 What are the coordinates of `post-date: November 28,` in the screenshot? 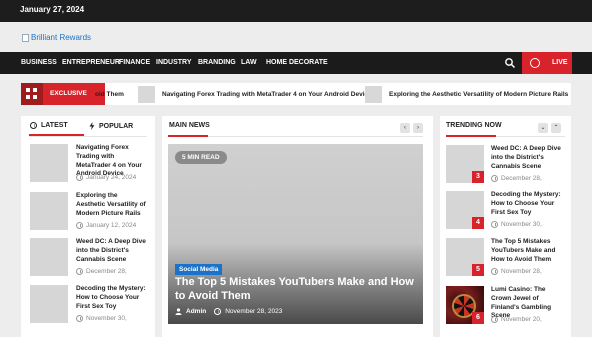 It's located at (516, 271).